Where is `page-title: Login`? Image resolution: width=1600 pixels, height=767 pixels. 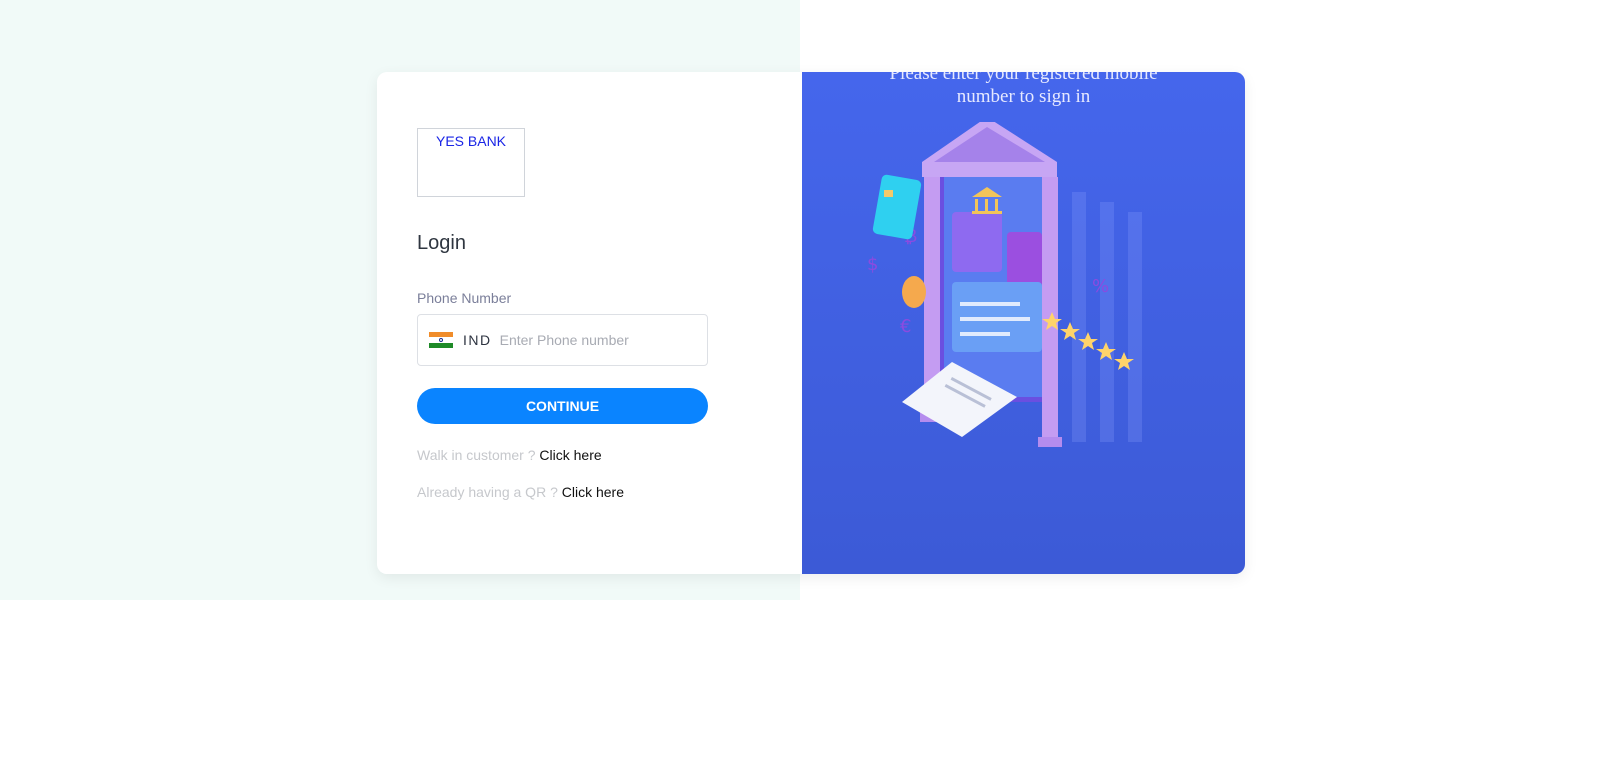 page-title: Login is located at coordinates (441, 243).